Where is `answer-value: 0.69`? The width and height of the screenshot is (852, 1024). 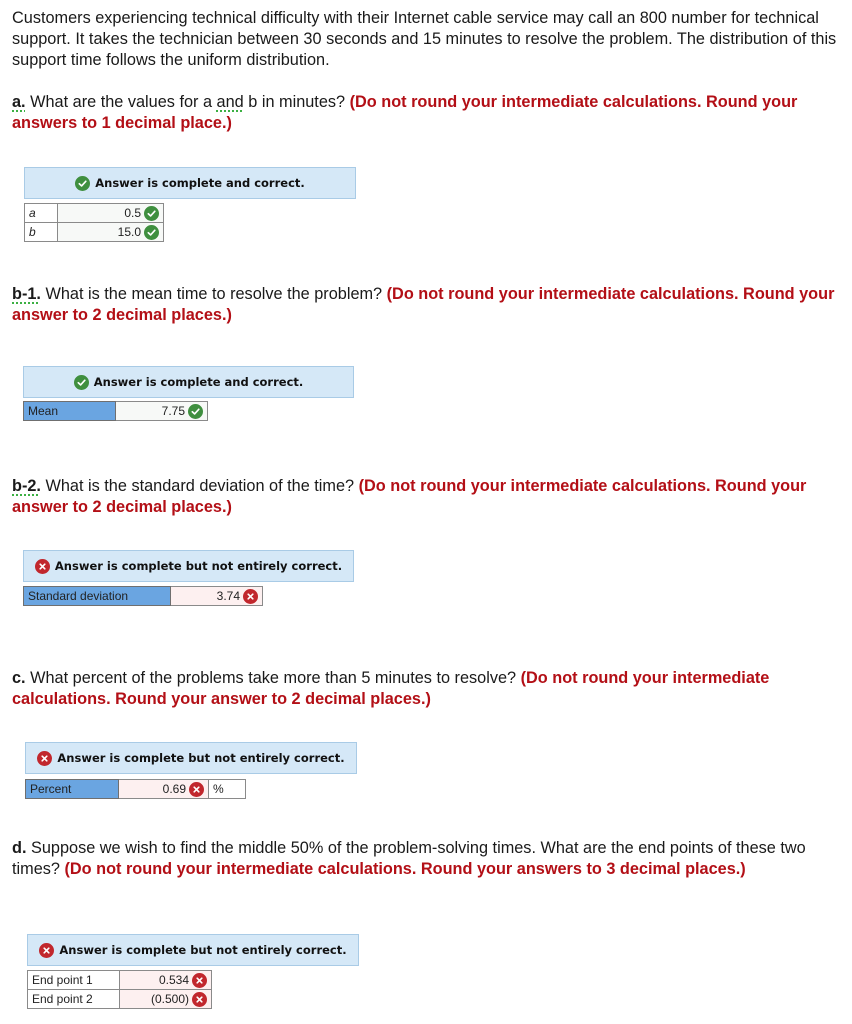 answer-value: 0.69 is located at coordinates (174, 789).